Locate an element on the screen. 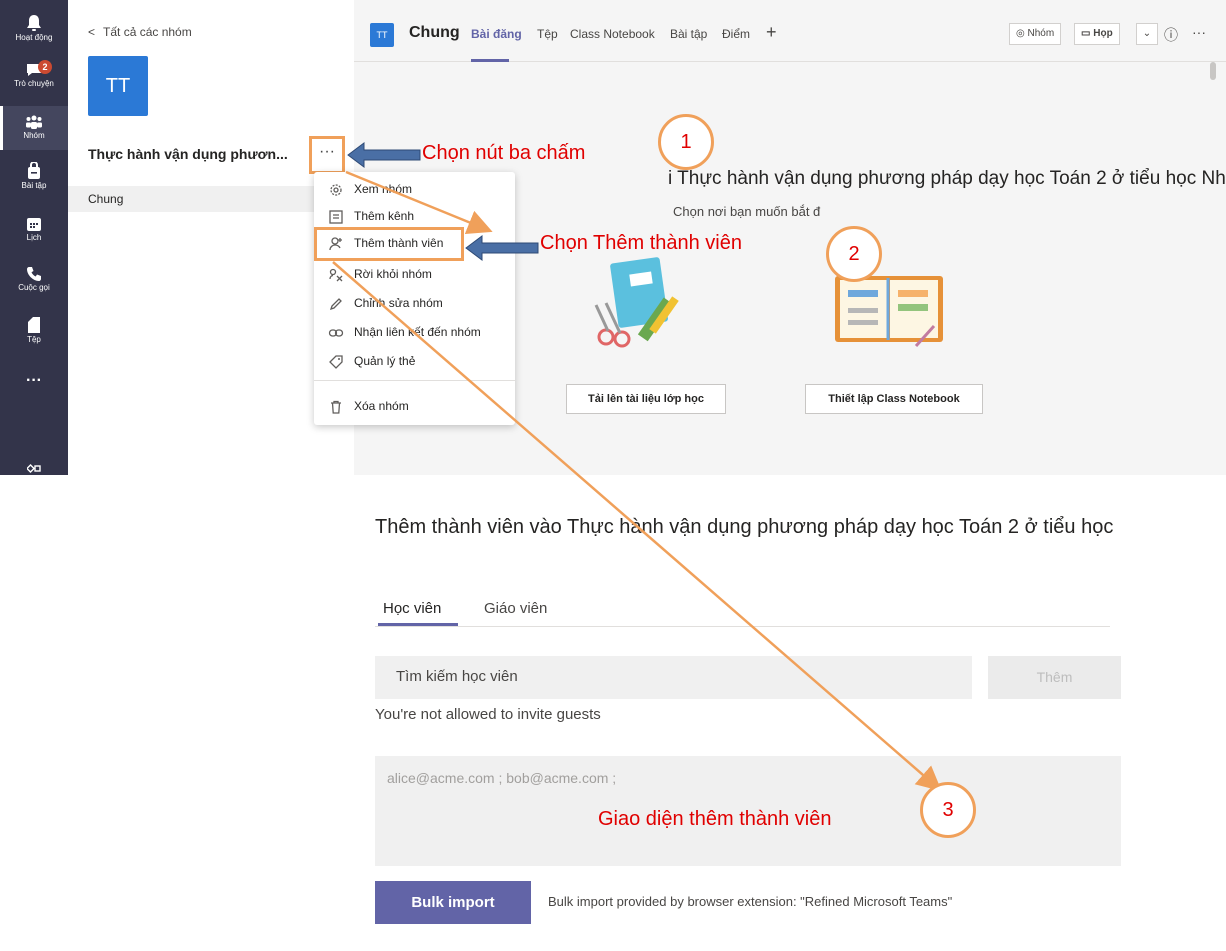  rail-chat: 2 Trò chuyện is located at coordinates (34, 74).